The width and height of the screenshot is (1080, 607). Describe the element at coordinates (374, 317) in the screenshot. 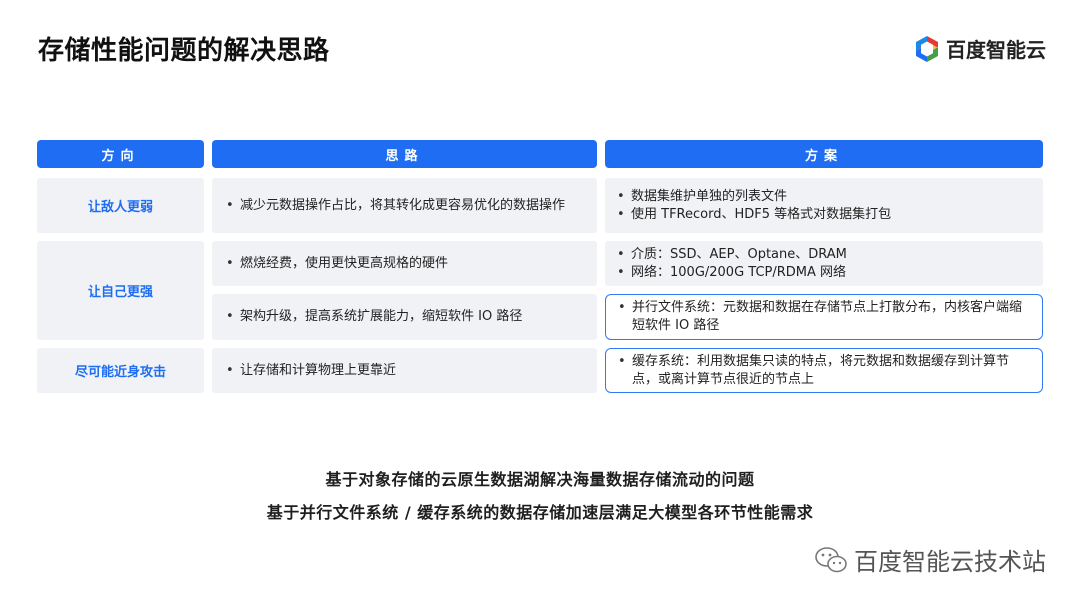

I see `idea-text: 架构升级，提高系统扩展能力，缩短软件 IO 路径` at that location.